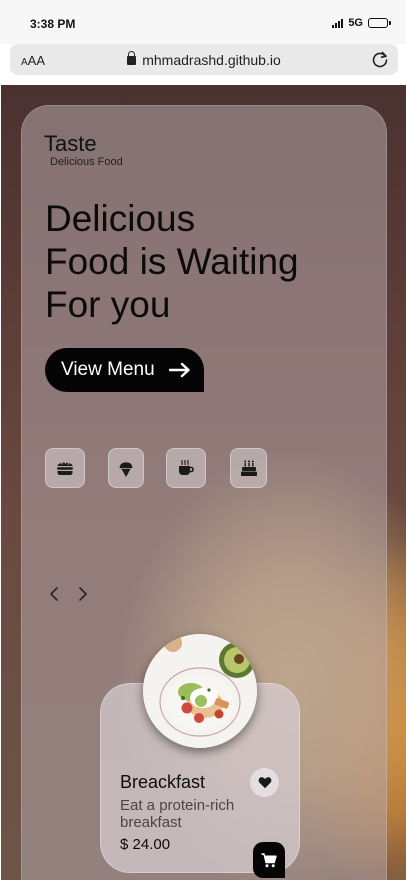  Describe the element at coordinates (177, 814) in the screenshot. I see `product-description: Eat a protein-rich breakfast` at that location.